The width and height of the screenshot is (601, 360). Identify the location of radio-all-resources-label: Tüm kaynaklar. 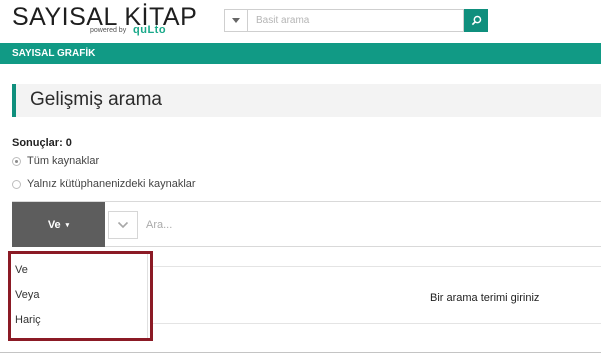
(63, 161).